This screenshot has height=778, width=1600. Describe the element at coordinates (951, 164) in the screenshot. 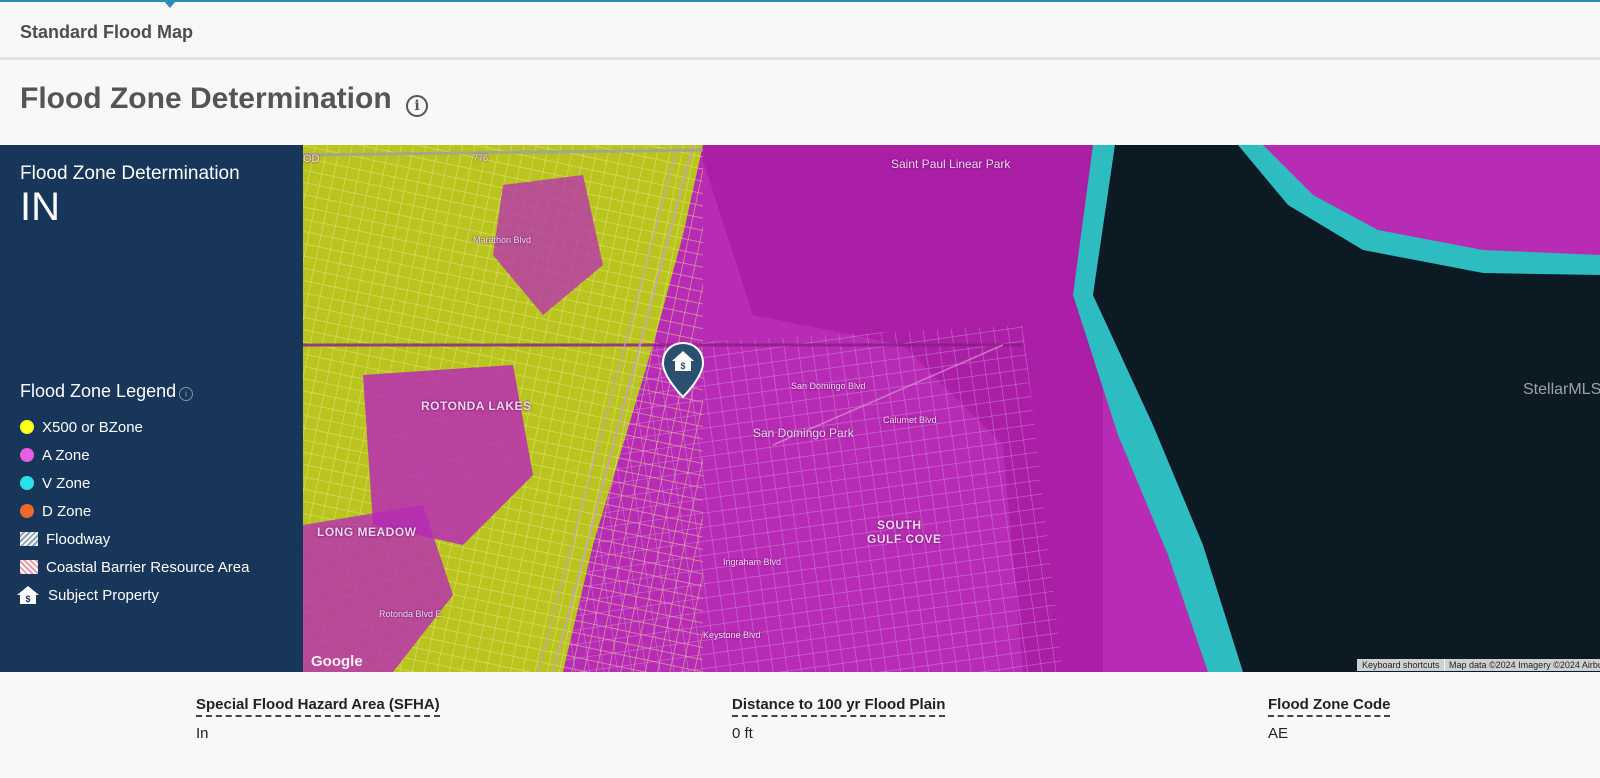

I see `map-label-saint-paul: Saint Paul Linear Park` at that location.